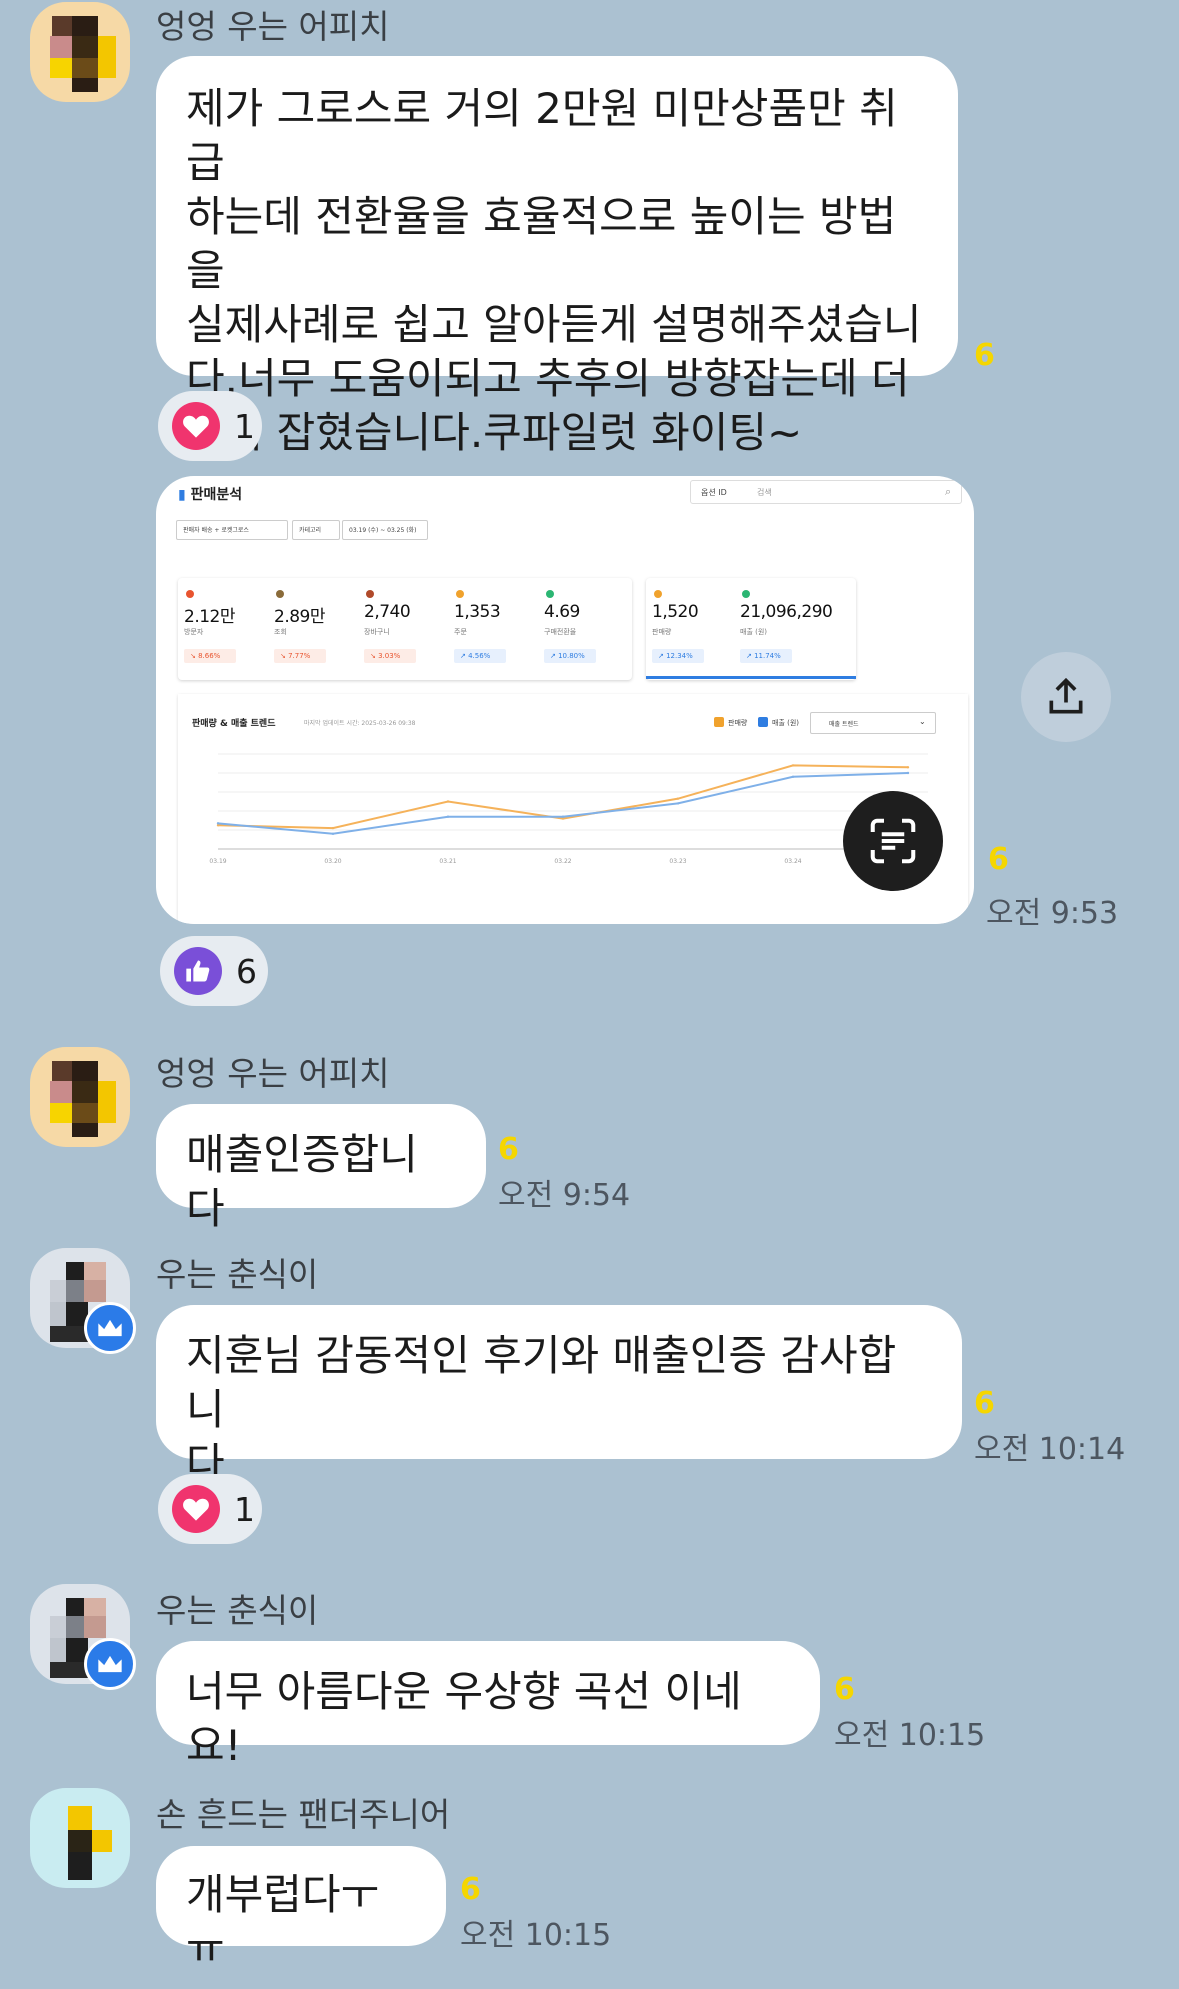 The width and height of the screenshot is (1179, 1989). What do you see at coordinates (541, 1409) in the screenshot?
I see `message-text: 지훈님 감동적인 후기와 매출인증 감사합니 다` at bounding box center [541, 1409].